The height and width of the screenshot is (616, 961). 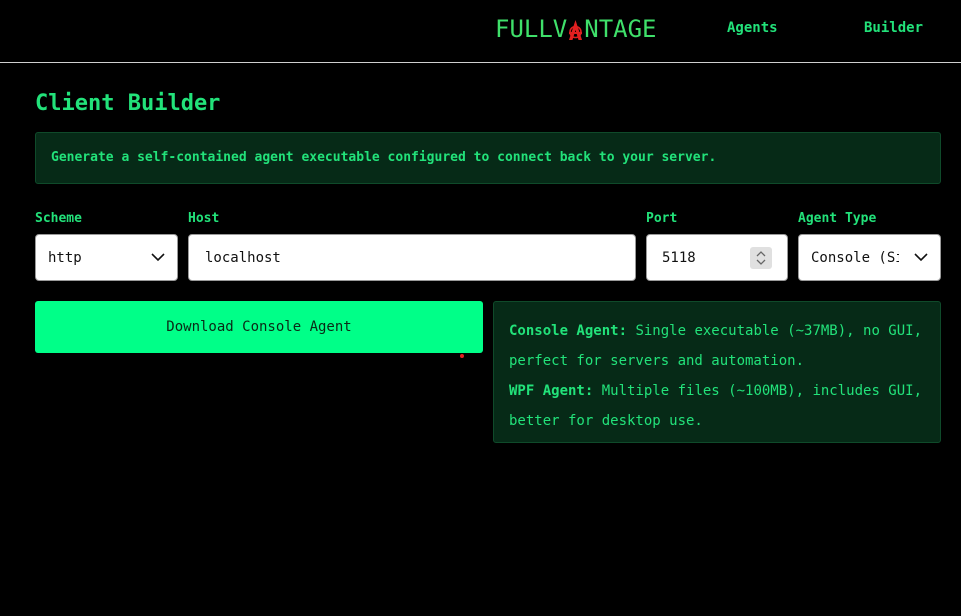 What do you see at coordinates (893, 28) in the screenshot?
I see `nav-builder-link: Builder` at bounding box center [893, 28].